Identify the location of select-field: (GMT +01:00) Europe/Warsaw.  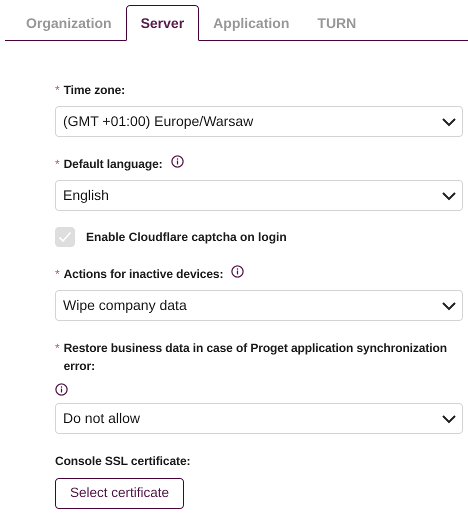
(259, 121).